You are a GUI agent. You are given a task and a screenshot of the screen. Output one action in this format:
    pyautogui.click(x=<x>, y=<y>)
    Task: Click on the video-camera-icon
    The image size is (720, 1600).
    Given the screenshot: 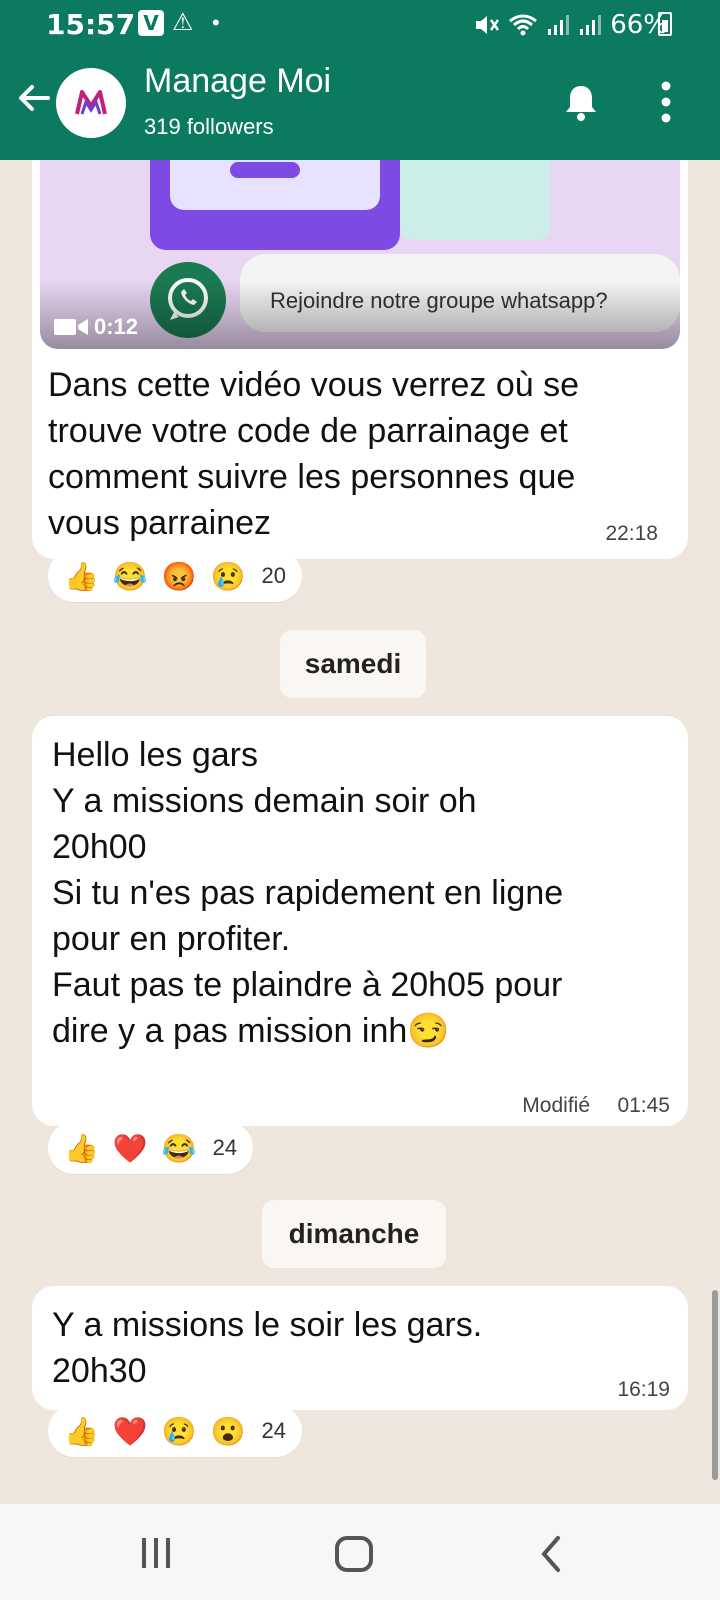 What is the action you would take?
    pyautogui.click(x=71, y=327)
    